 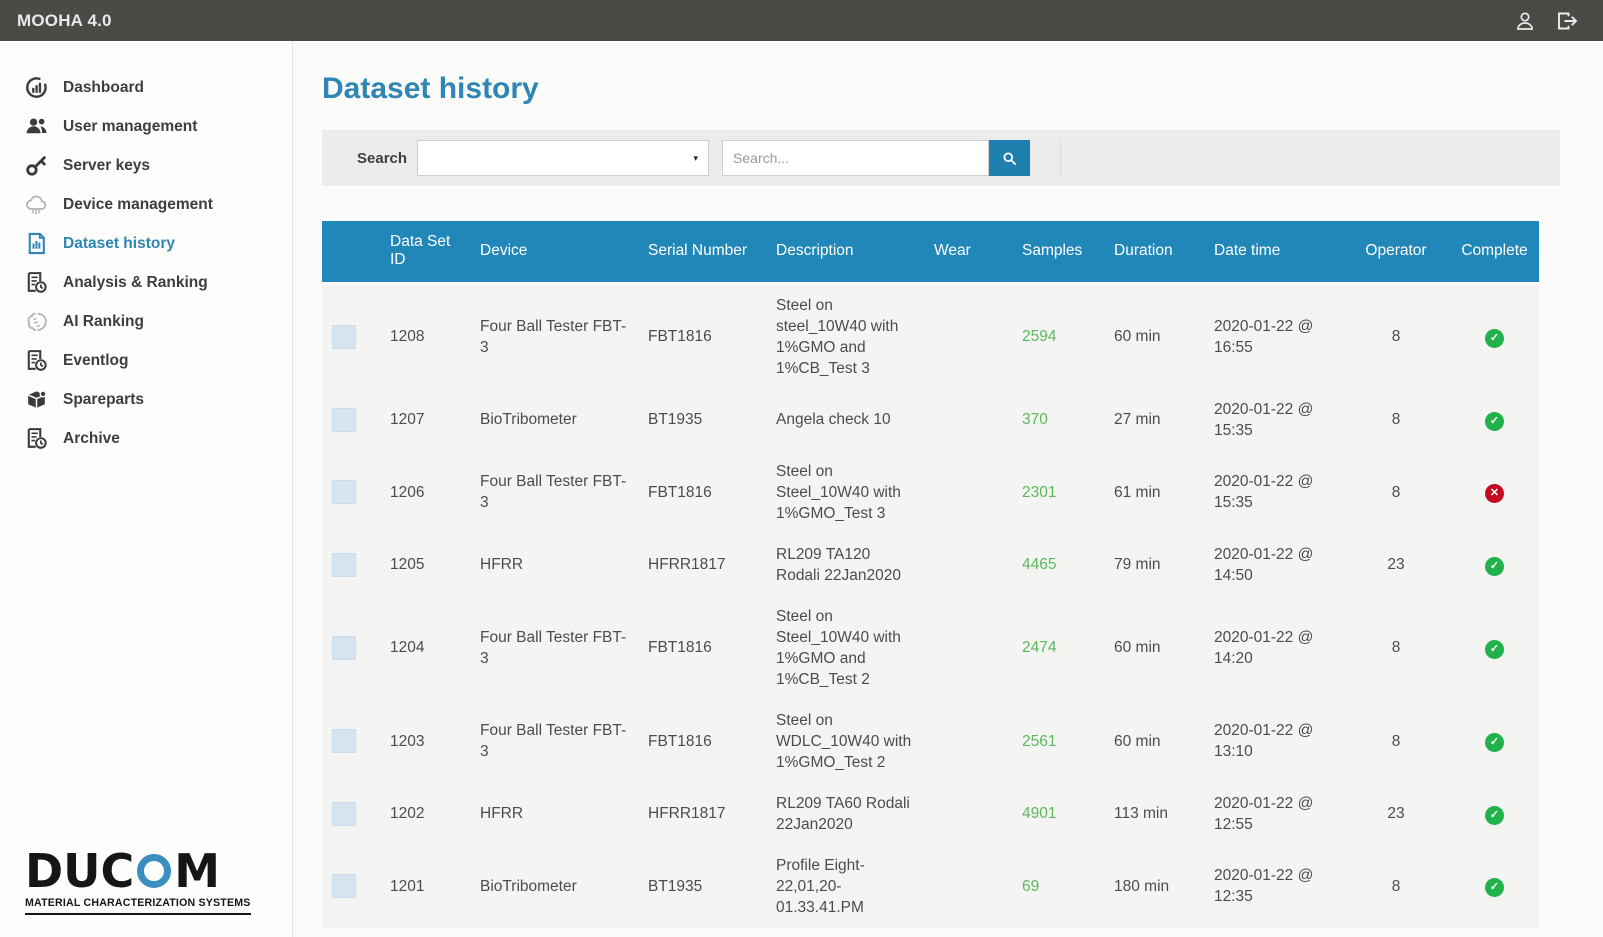 I want to click on cell-duration: 61 min, so click(x=1137, y=492).